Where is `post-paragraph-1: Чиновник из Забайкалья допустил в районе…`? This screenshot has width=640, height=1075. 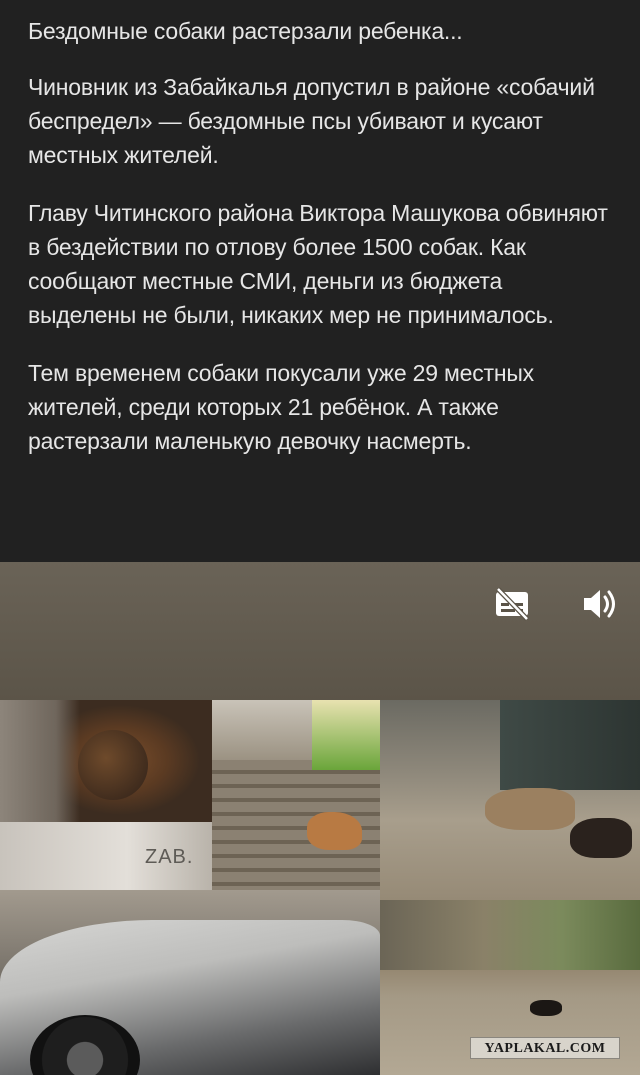 post-paragraph-1: Чиновник из Забайкалья допустил в районе… is located at coordinates (311, 121).